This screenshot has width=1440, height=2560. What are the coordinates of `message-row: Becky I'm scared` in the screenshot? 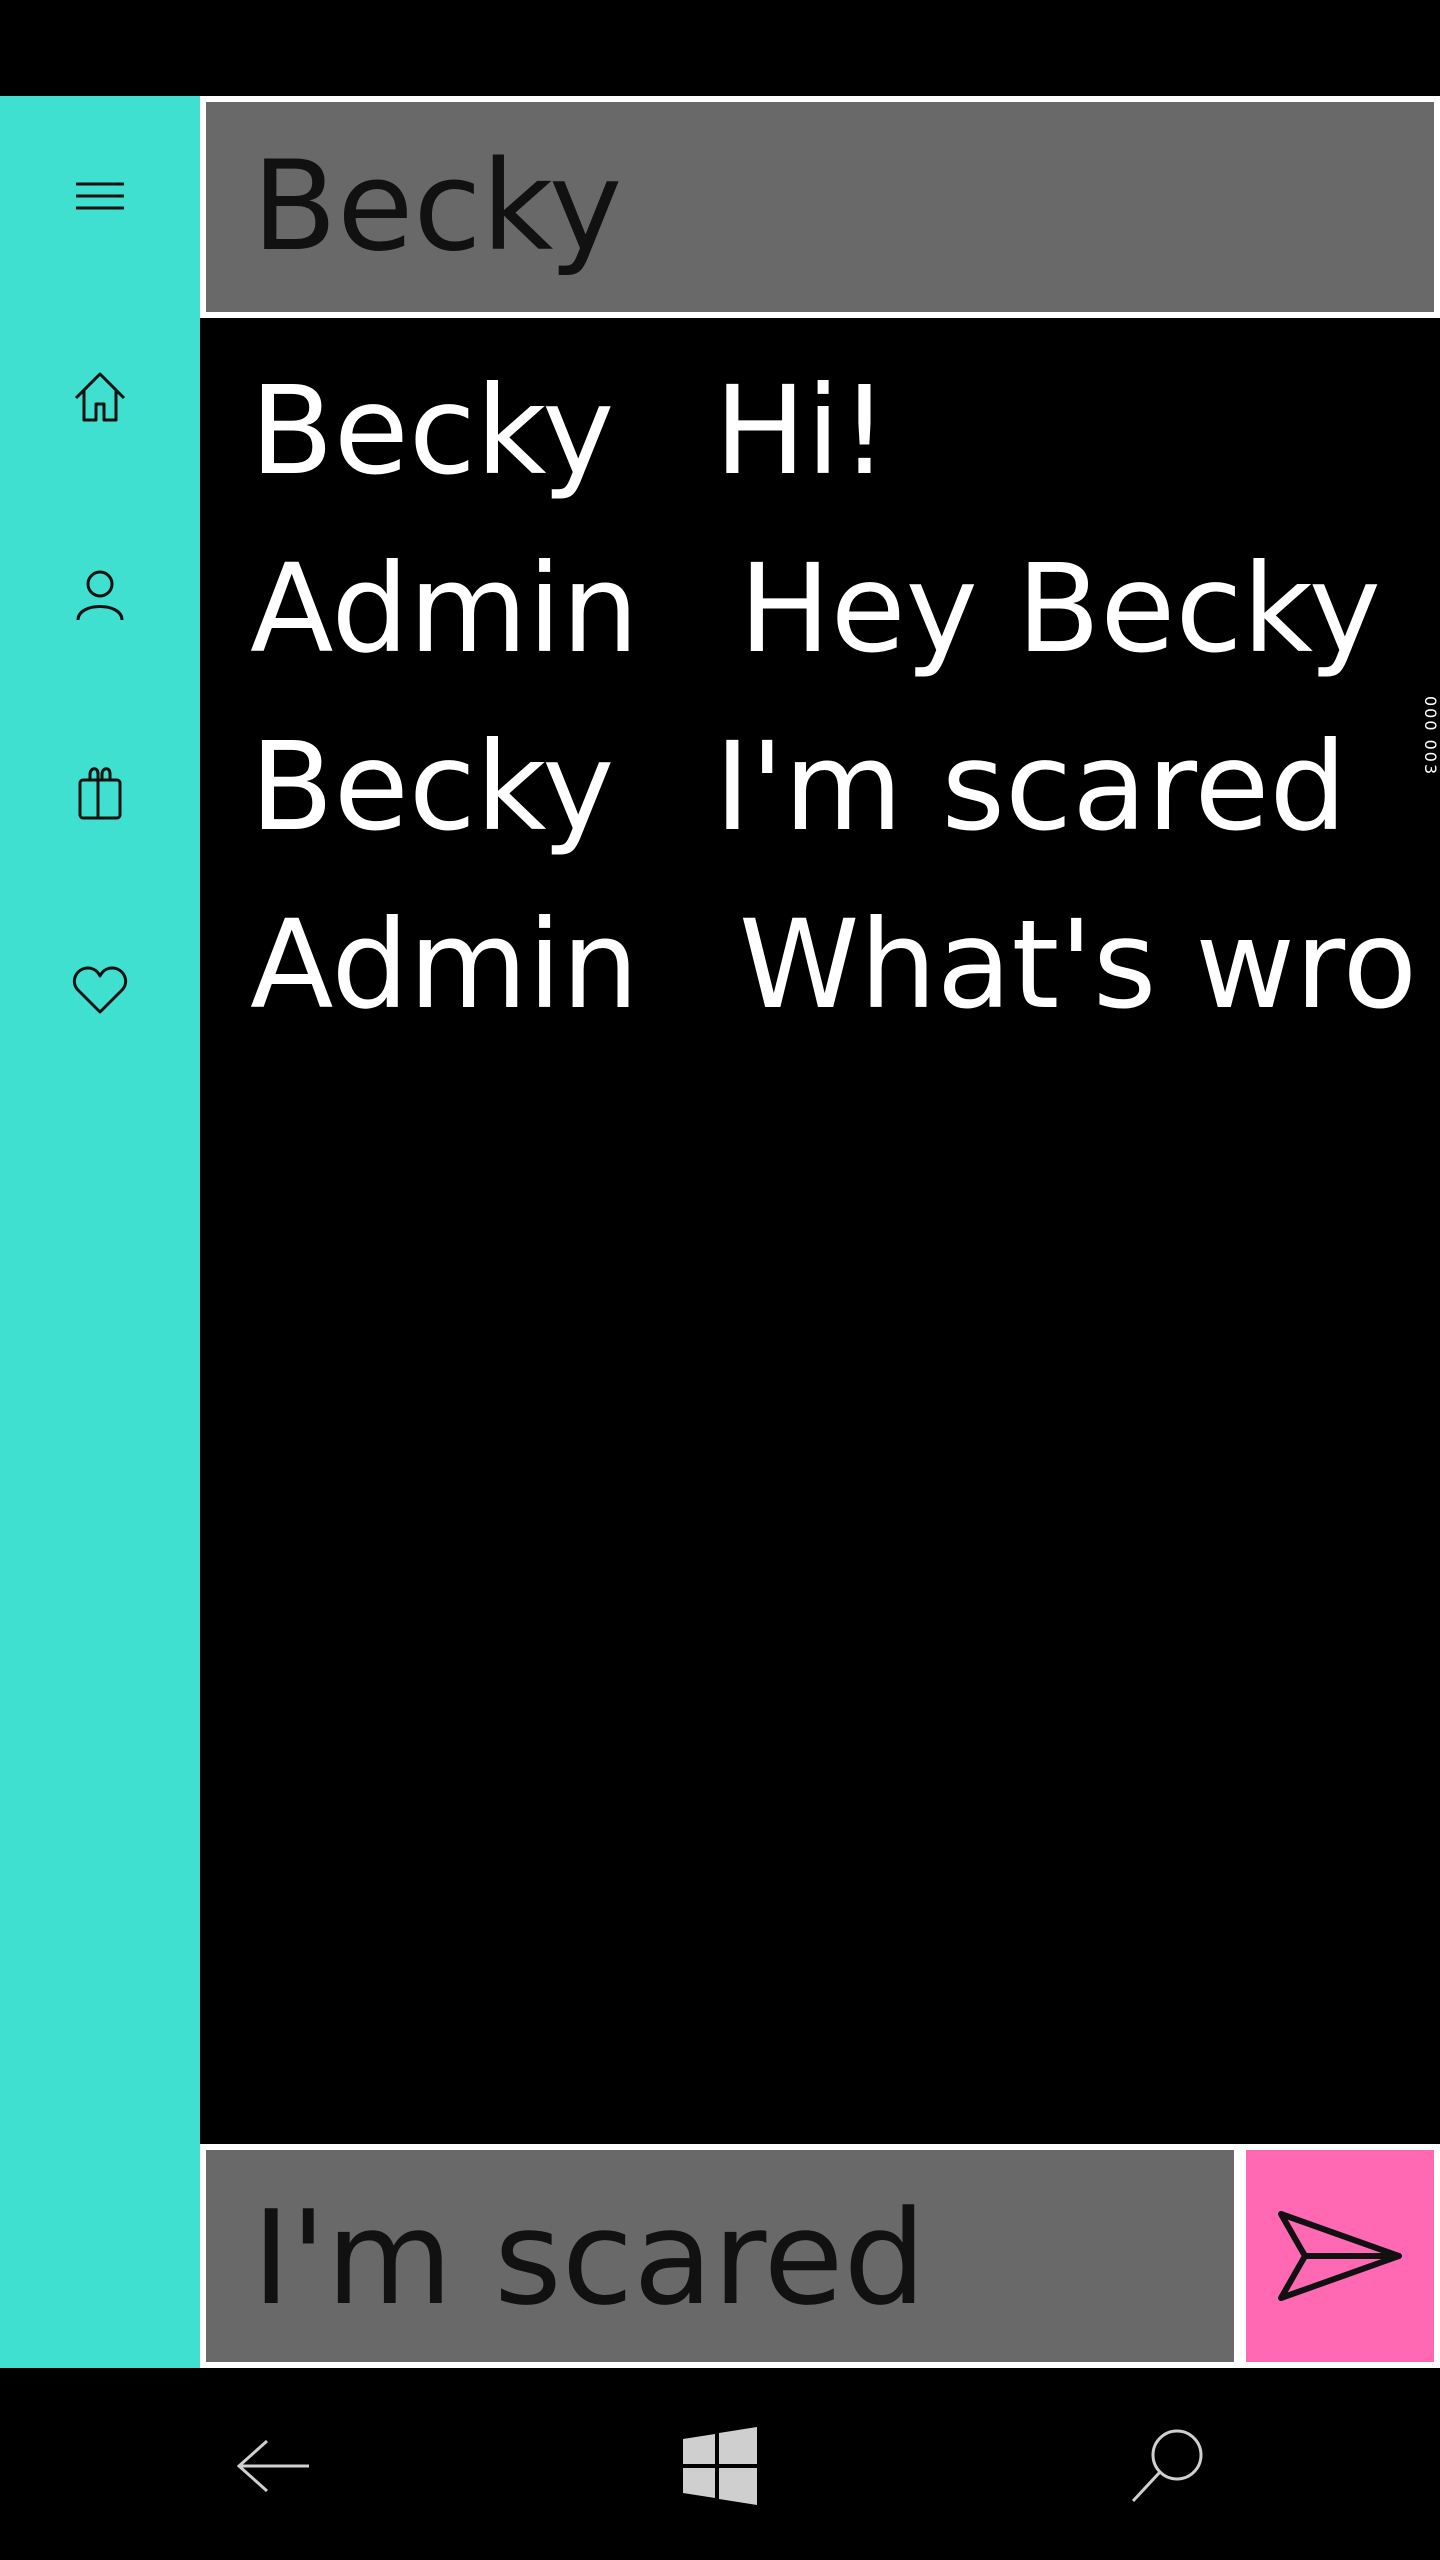 It's located at (845, 787).